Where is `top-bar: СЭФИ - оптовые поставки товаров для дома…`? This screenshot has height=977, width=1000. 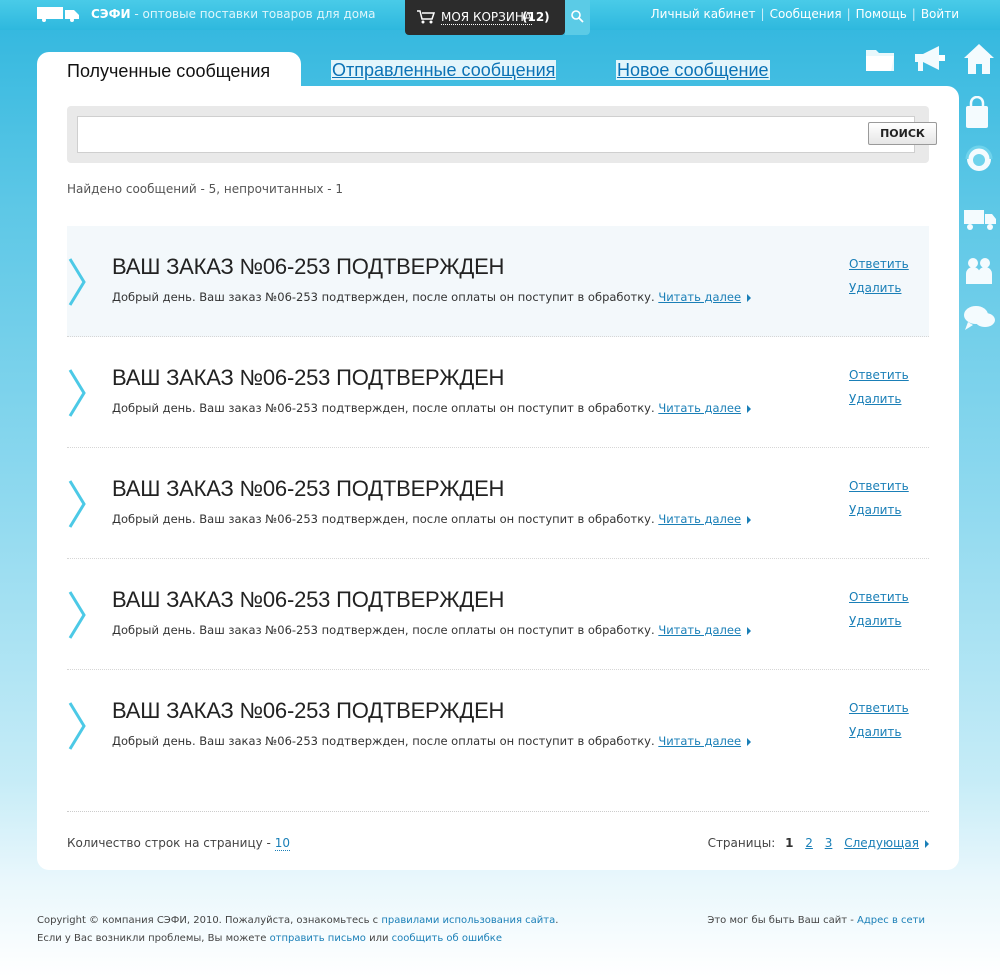 top-bar: СЭФИ - оптовые поставки товаров для дома… is located at coordinates (500, 17).